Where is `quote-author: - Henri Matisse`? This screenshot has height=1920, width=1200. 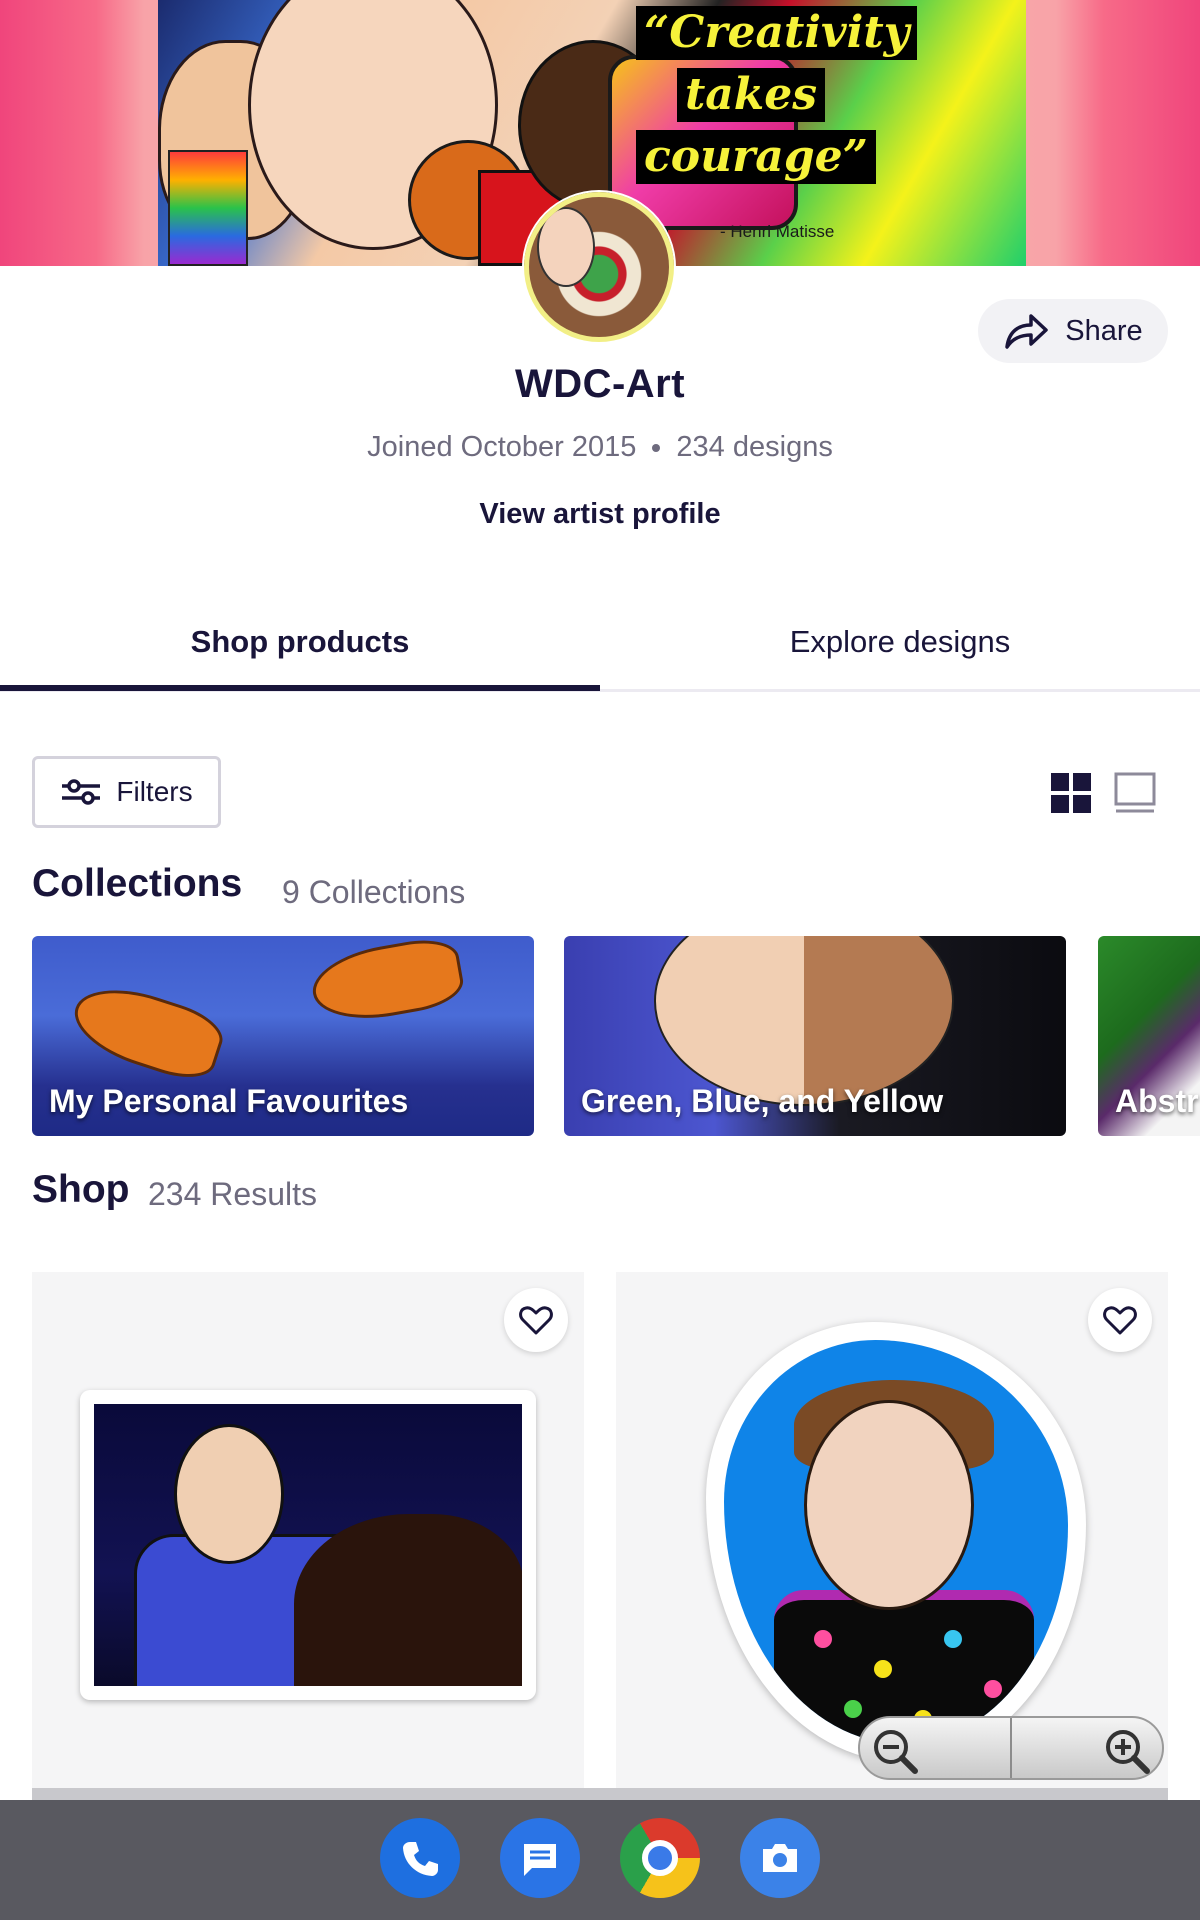 quote-author: - Henri Matisse is located at coordinates (777, 231).